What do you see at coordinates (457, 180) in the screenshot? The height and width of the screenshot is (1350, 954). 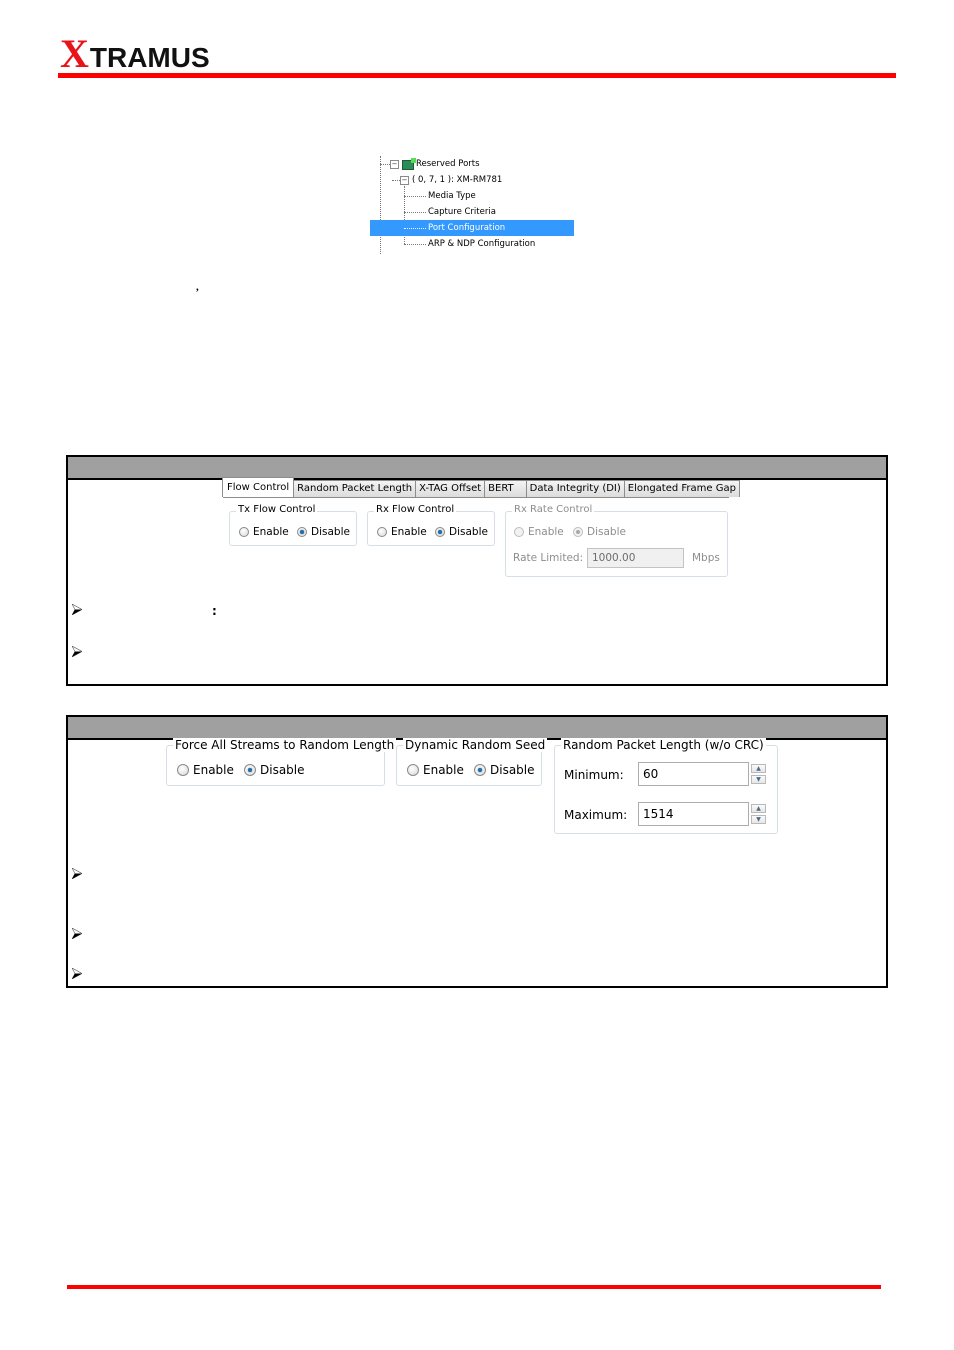 I see `tree-item-port: ( 0, 7, 1 ): XM-RM781` at bounding box center [457, 180].